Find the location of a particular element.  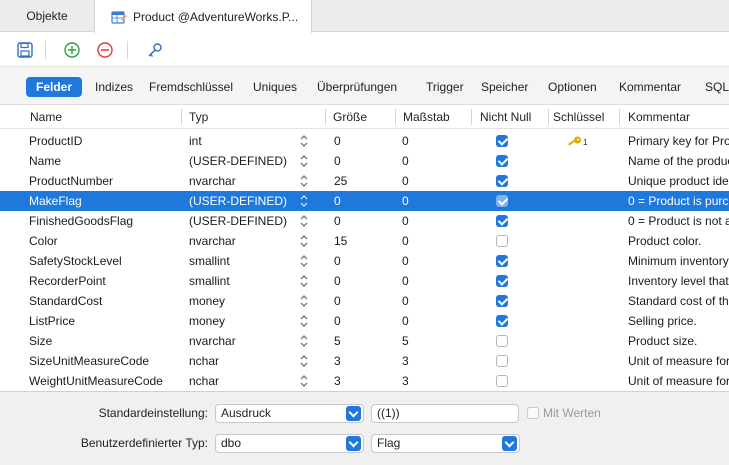

column-header-not-null: Nicht Null is located at coordinates (510, 117).